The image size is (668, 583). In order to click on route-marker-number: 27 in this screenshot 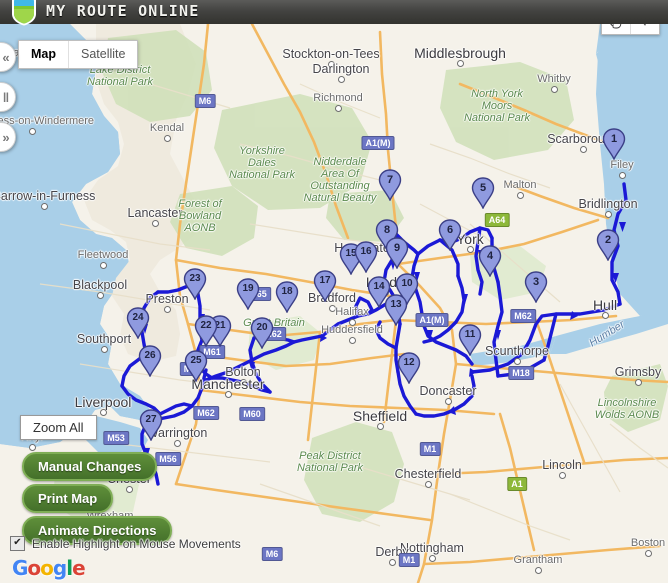, I will do `click(151, 419)`.